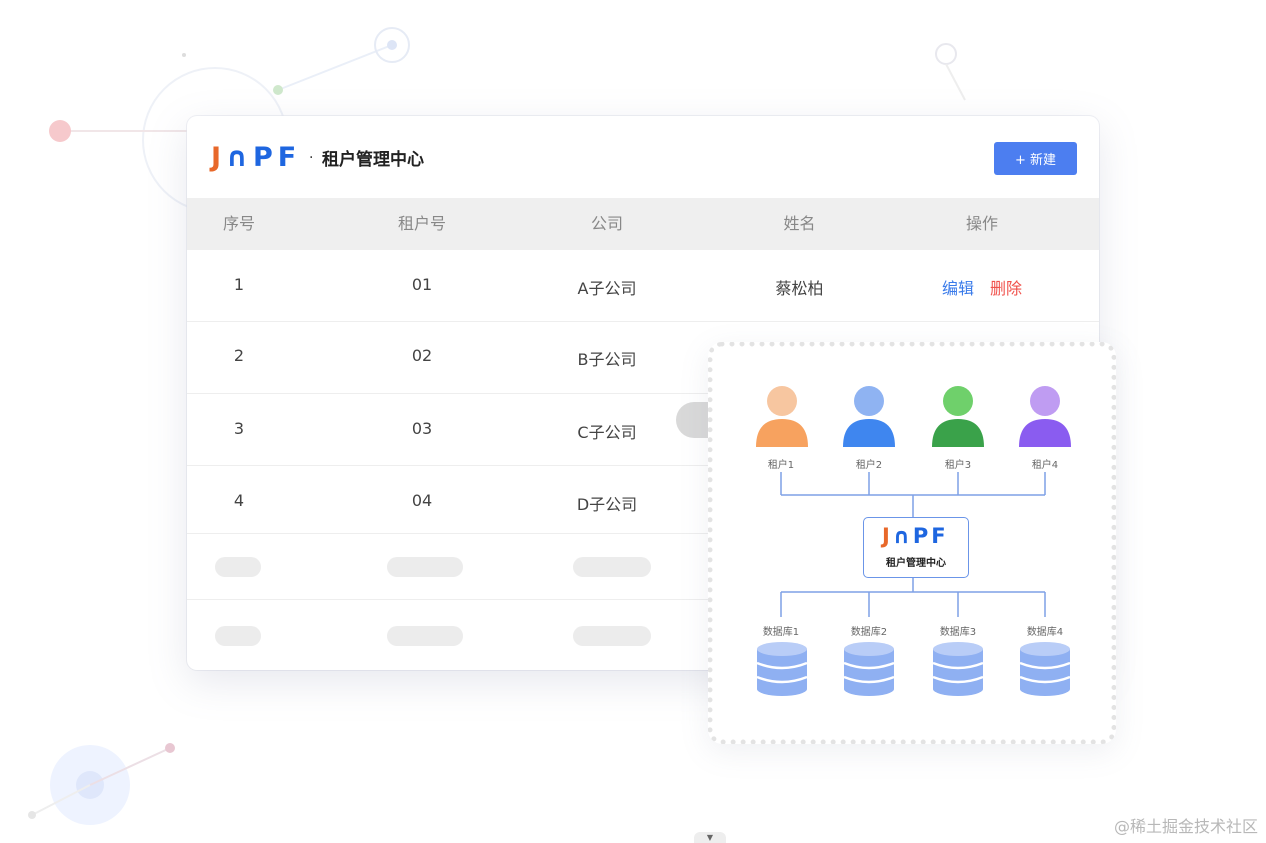 Image resolution: width=1266 pixels, height=843 pixels. I want to click on cell-index: 2, so click(239, 355).